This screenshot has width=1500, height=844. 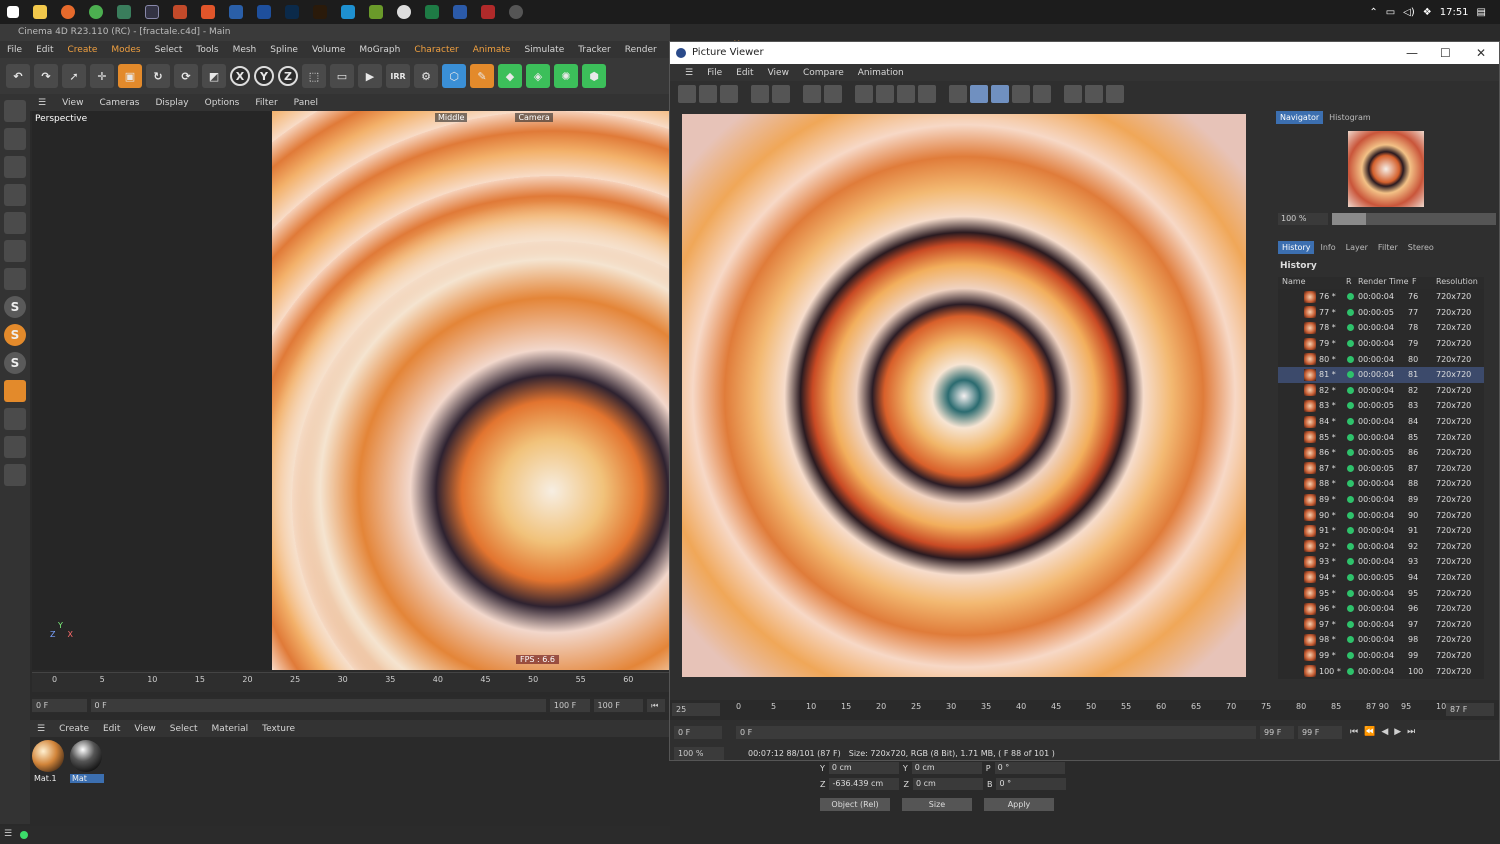 What do you see at coordinates (169, 50) in the screenshot?
I see `menu-select: Select` at bounding box center [169, 50].